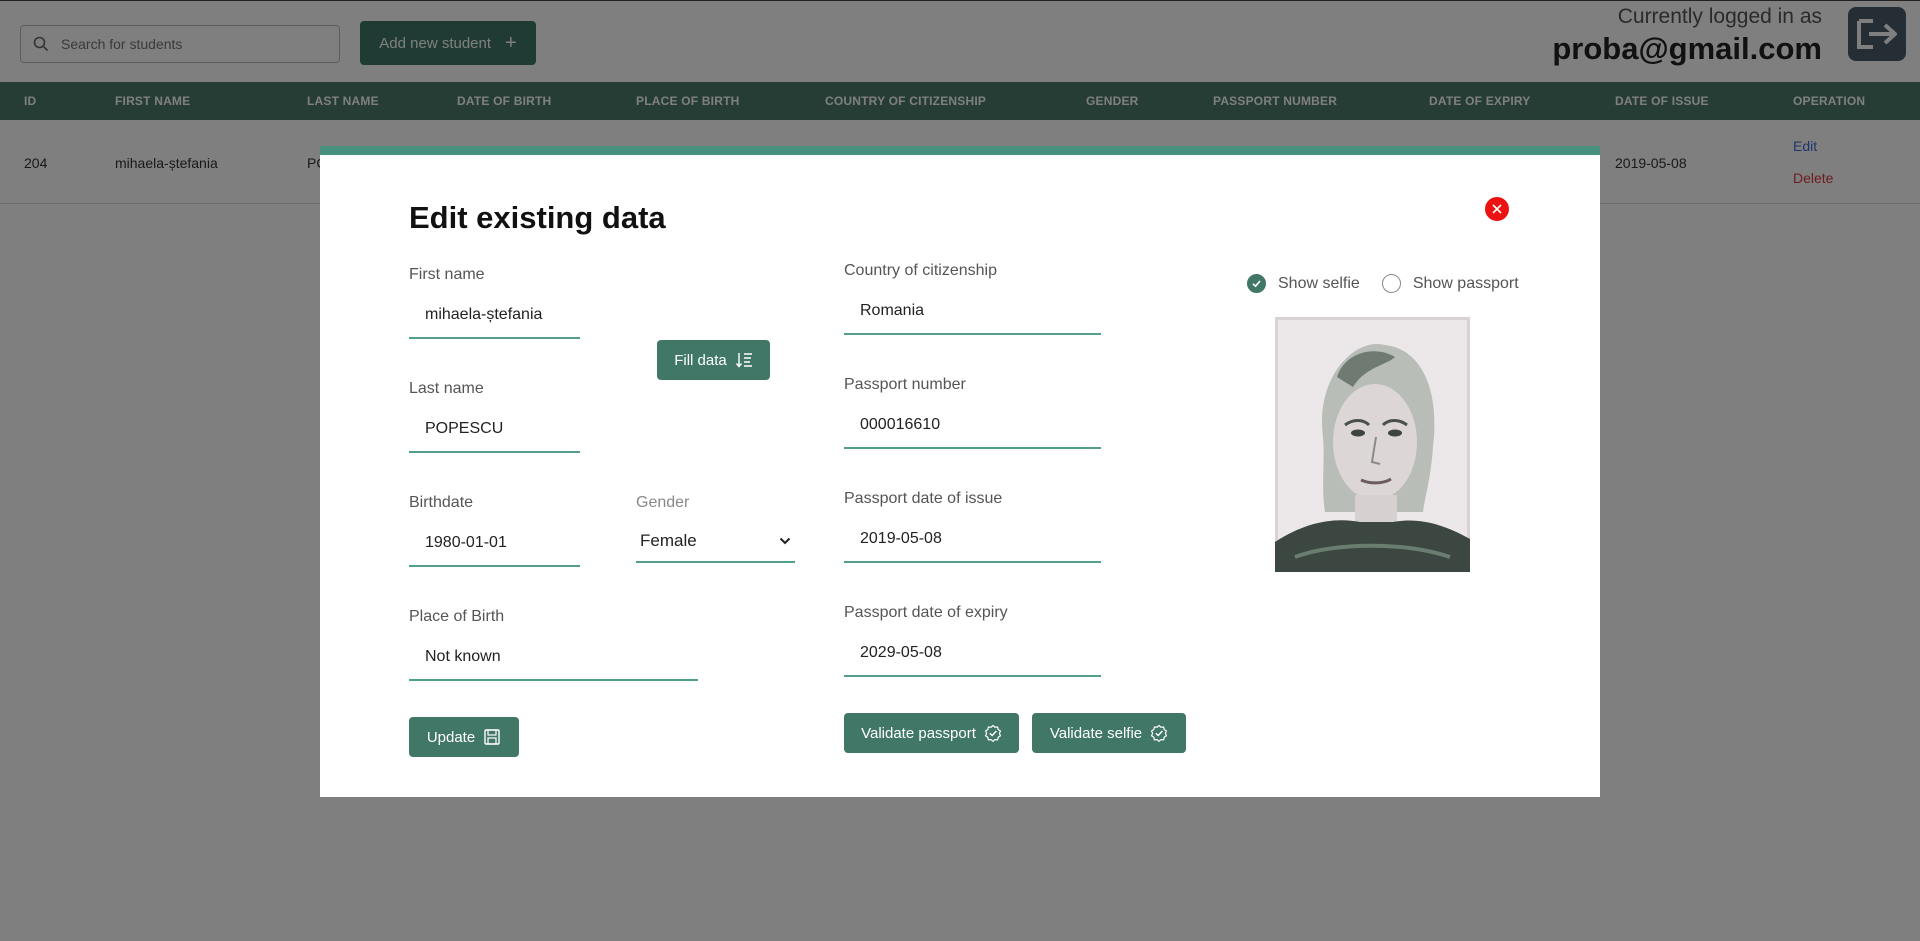 This screenshot has width=1920, height=941. What do you see at coordinates (1465, 283) in the screenshot?
I see `show-passport-label: Show passport` at bounding box center [1465, 283].